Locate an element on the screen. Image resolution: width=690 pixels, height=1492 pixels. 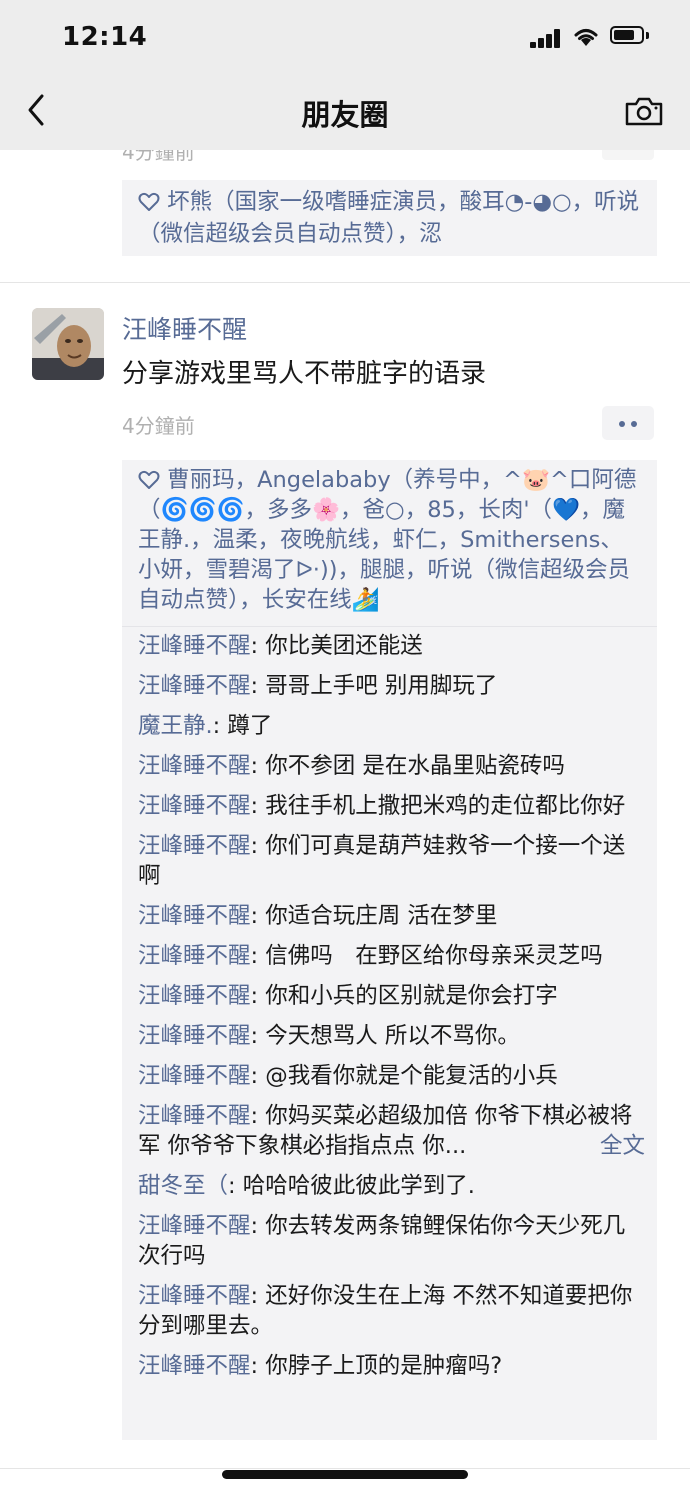
more-options-button is located at coordinates (628, 423).